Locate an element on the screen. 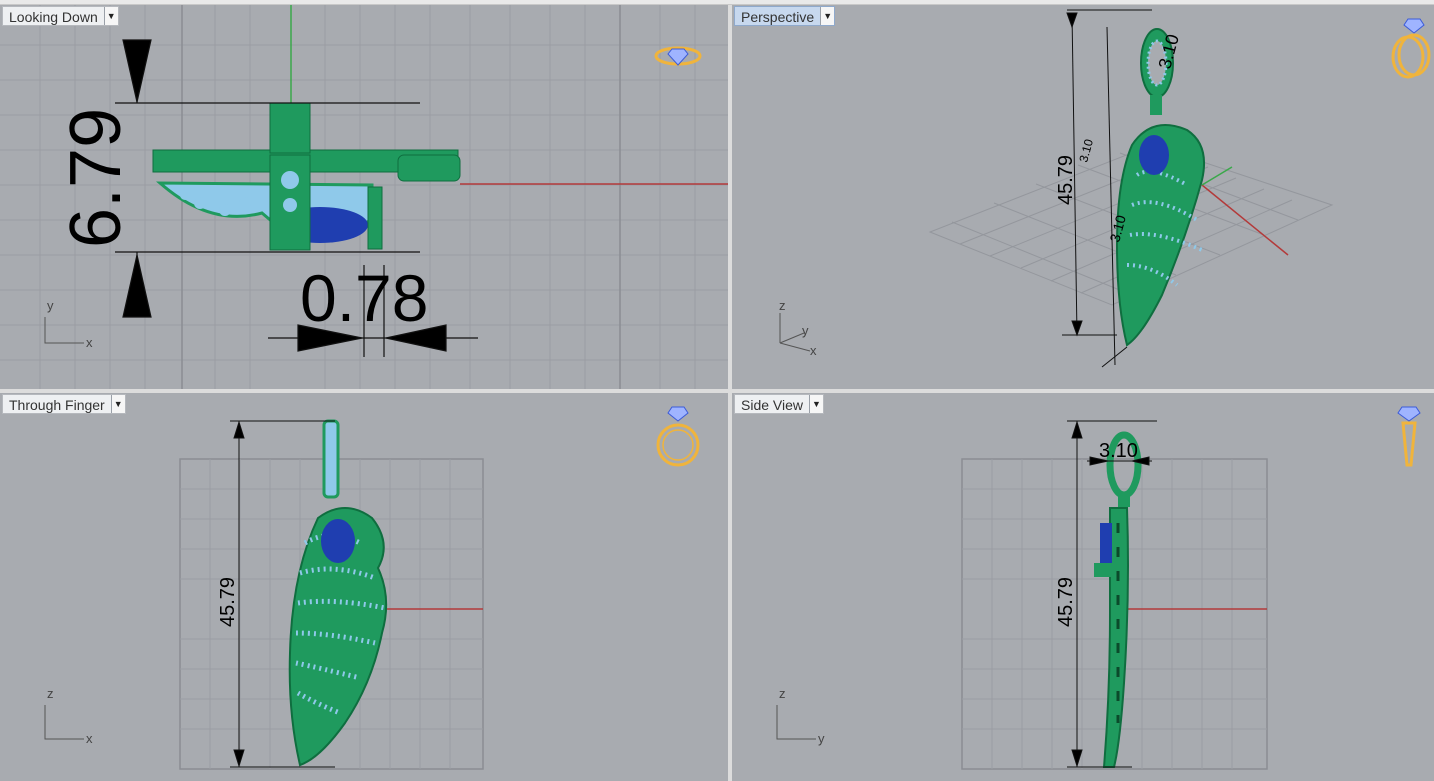 The width and height of the screenshot is (1434, 781). viewport-title-label: Perspective is located at coordinates (778, 17).